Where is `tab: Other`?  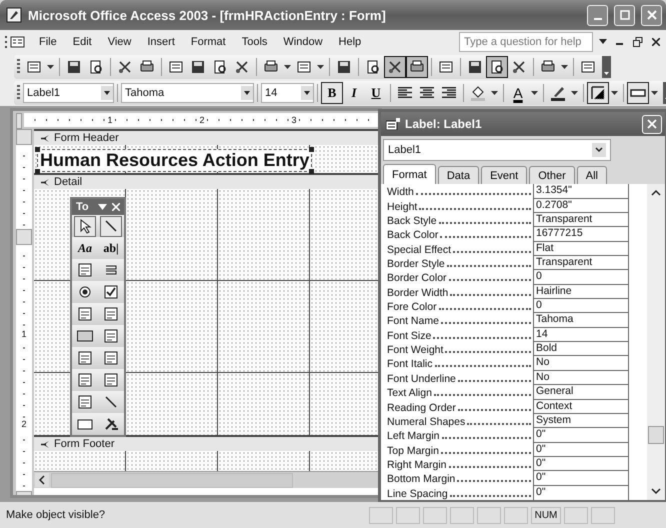 tab: Other is located at coordinates (552, 175).